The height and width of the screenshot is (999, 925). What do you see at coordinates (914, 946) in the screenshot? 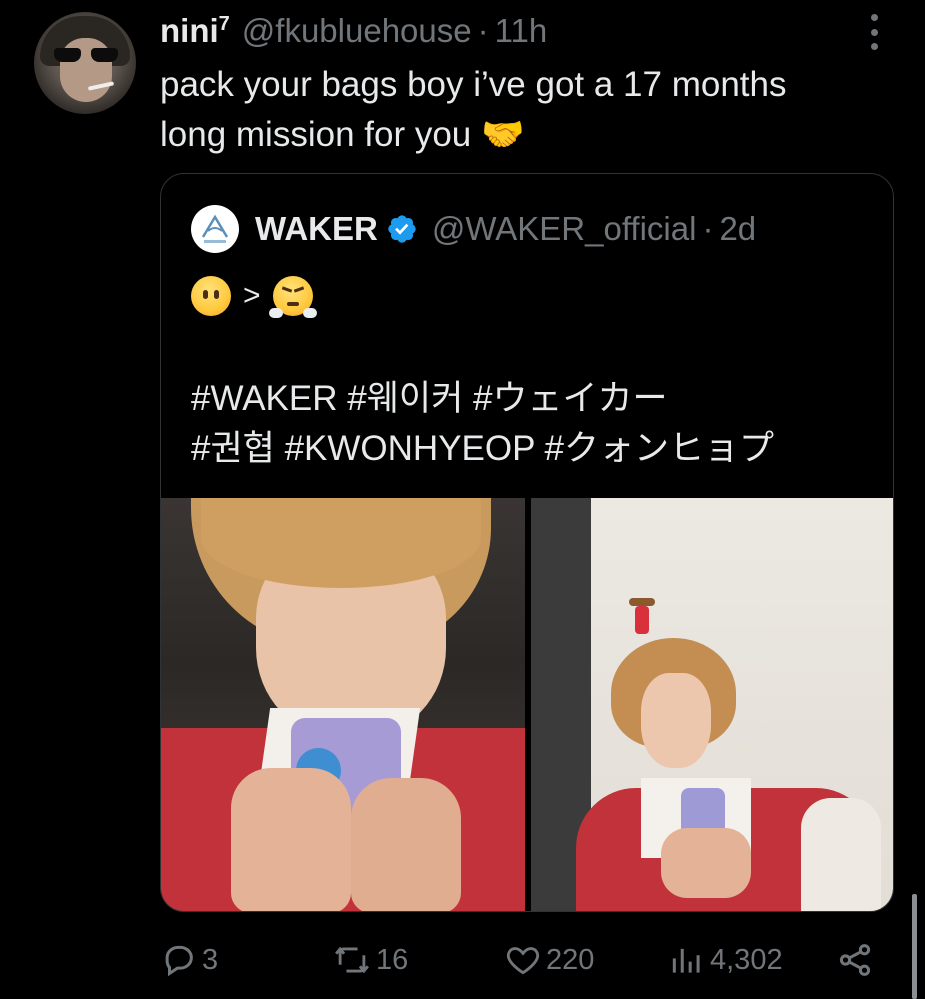
I see `scrollbar-thumb` at bounding box center [914, 946].